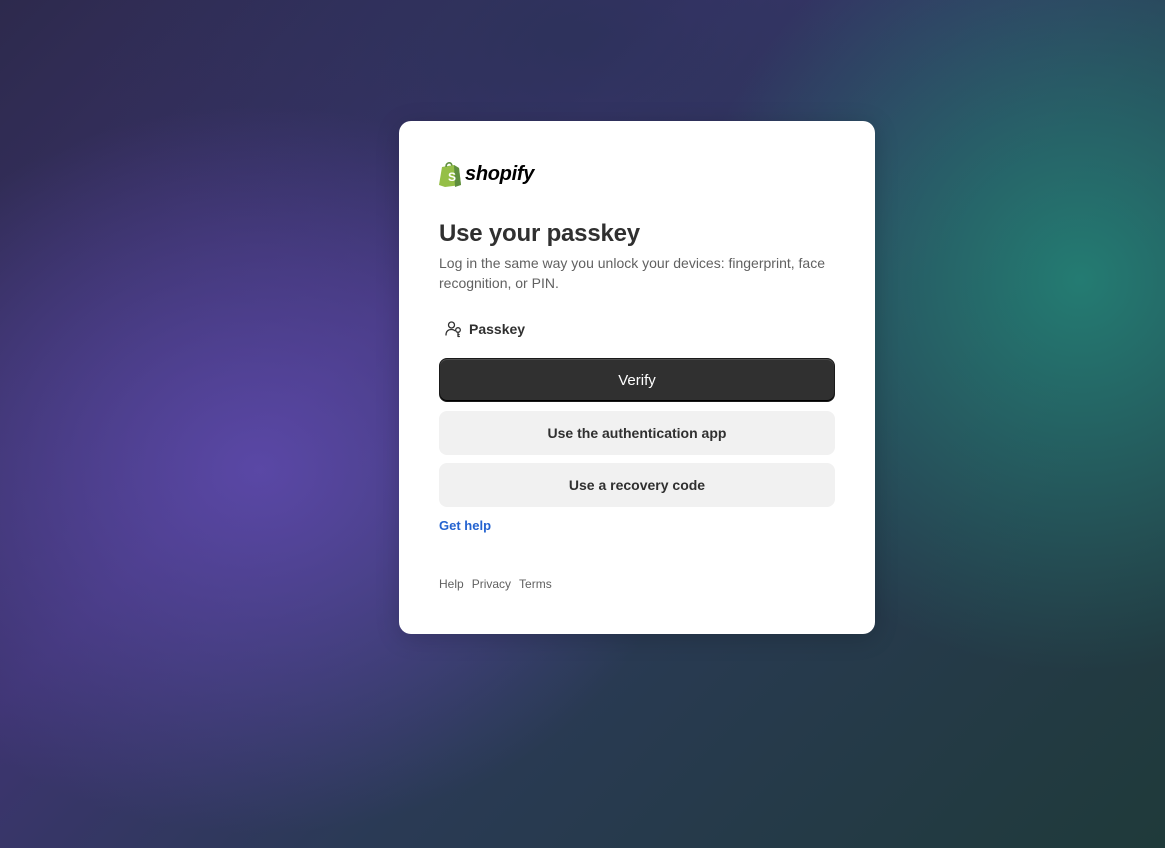  Describe the element at coordinates (491, 584) in the screenshot. I see `footer-privacy-link: Privacy` at that location.